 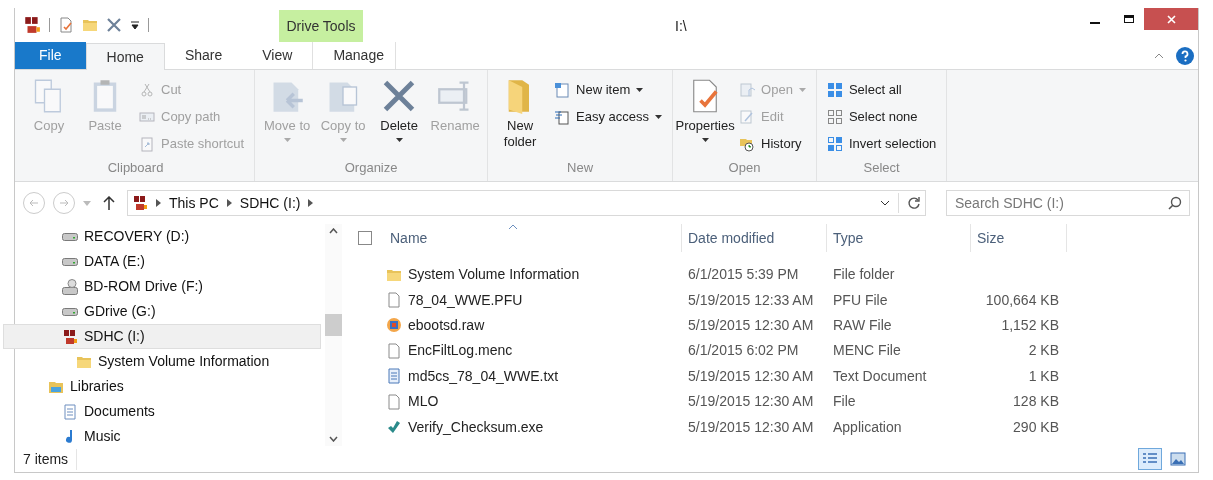 I want to click on image-file-icon, so click(x=394, y=325).